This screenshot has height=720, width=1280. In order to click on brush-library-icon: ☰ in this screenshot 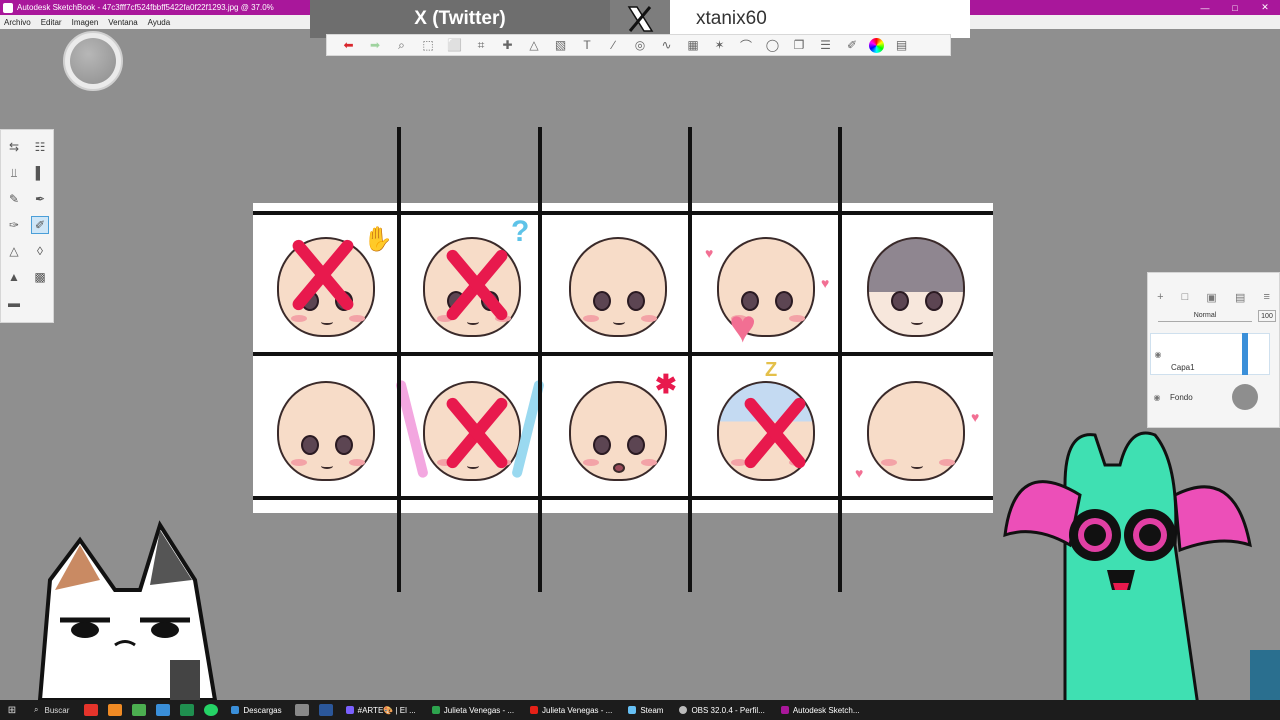, I will do `click(825, 45)`.